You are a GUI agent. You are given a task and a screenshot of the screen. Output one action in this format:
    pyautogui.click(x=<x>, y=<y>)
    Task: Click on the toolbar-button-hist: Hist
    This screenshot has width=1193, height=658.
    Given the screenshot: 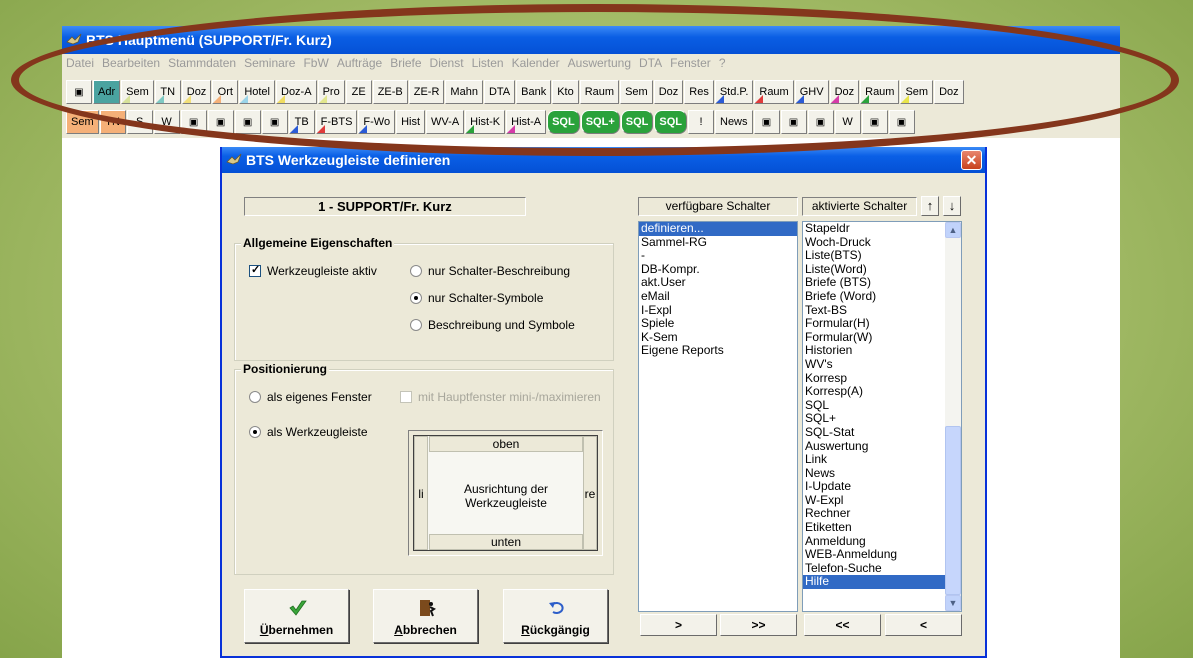 What is the action you would take?
    pyautogui.click(x=411, y=122)
    